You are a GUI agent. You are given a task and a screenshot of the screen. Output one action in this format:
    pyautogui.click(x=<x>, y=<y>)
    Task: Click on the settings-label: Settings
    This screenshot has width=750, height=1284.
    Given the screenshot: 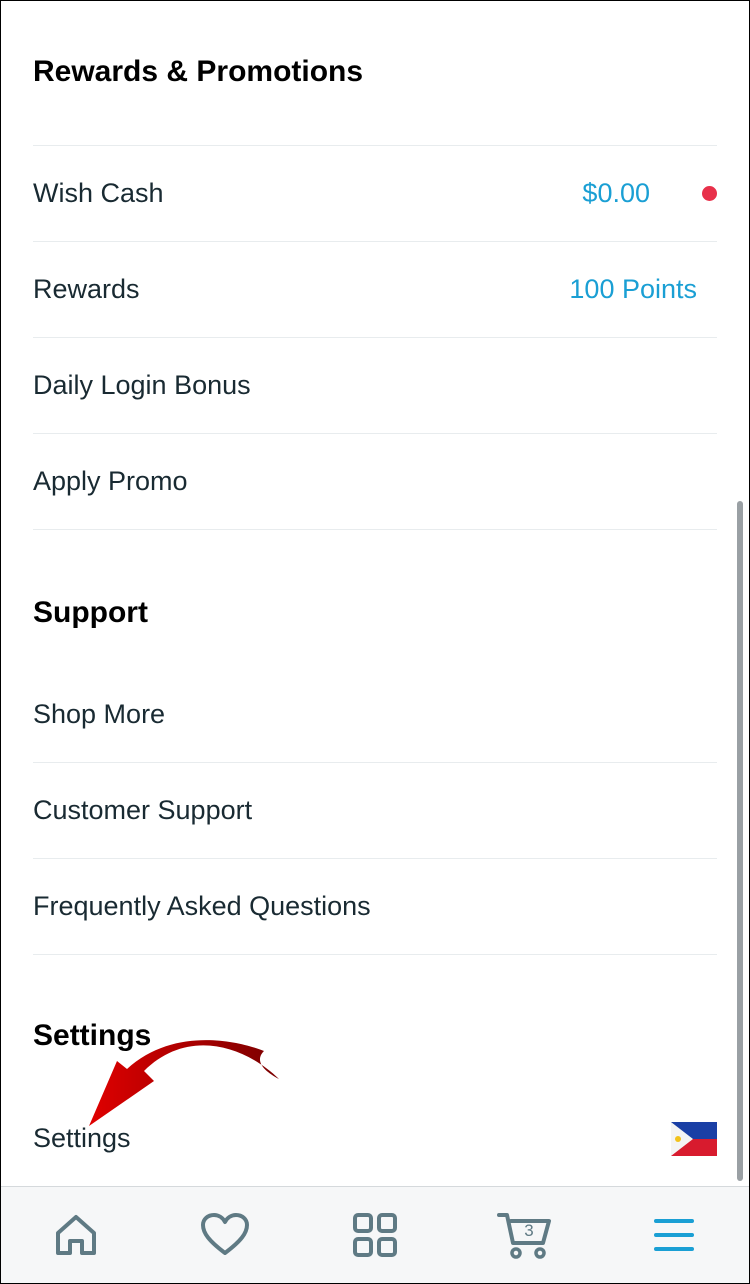 What is the action you would take?
    pyautogui.click(x=82, y=1138)
    